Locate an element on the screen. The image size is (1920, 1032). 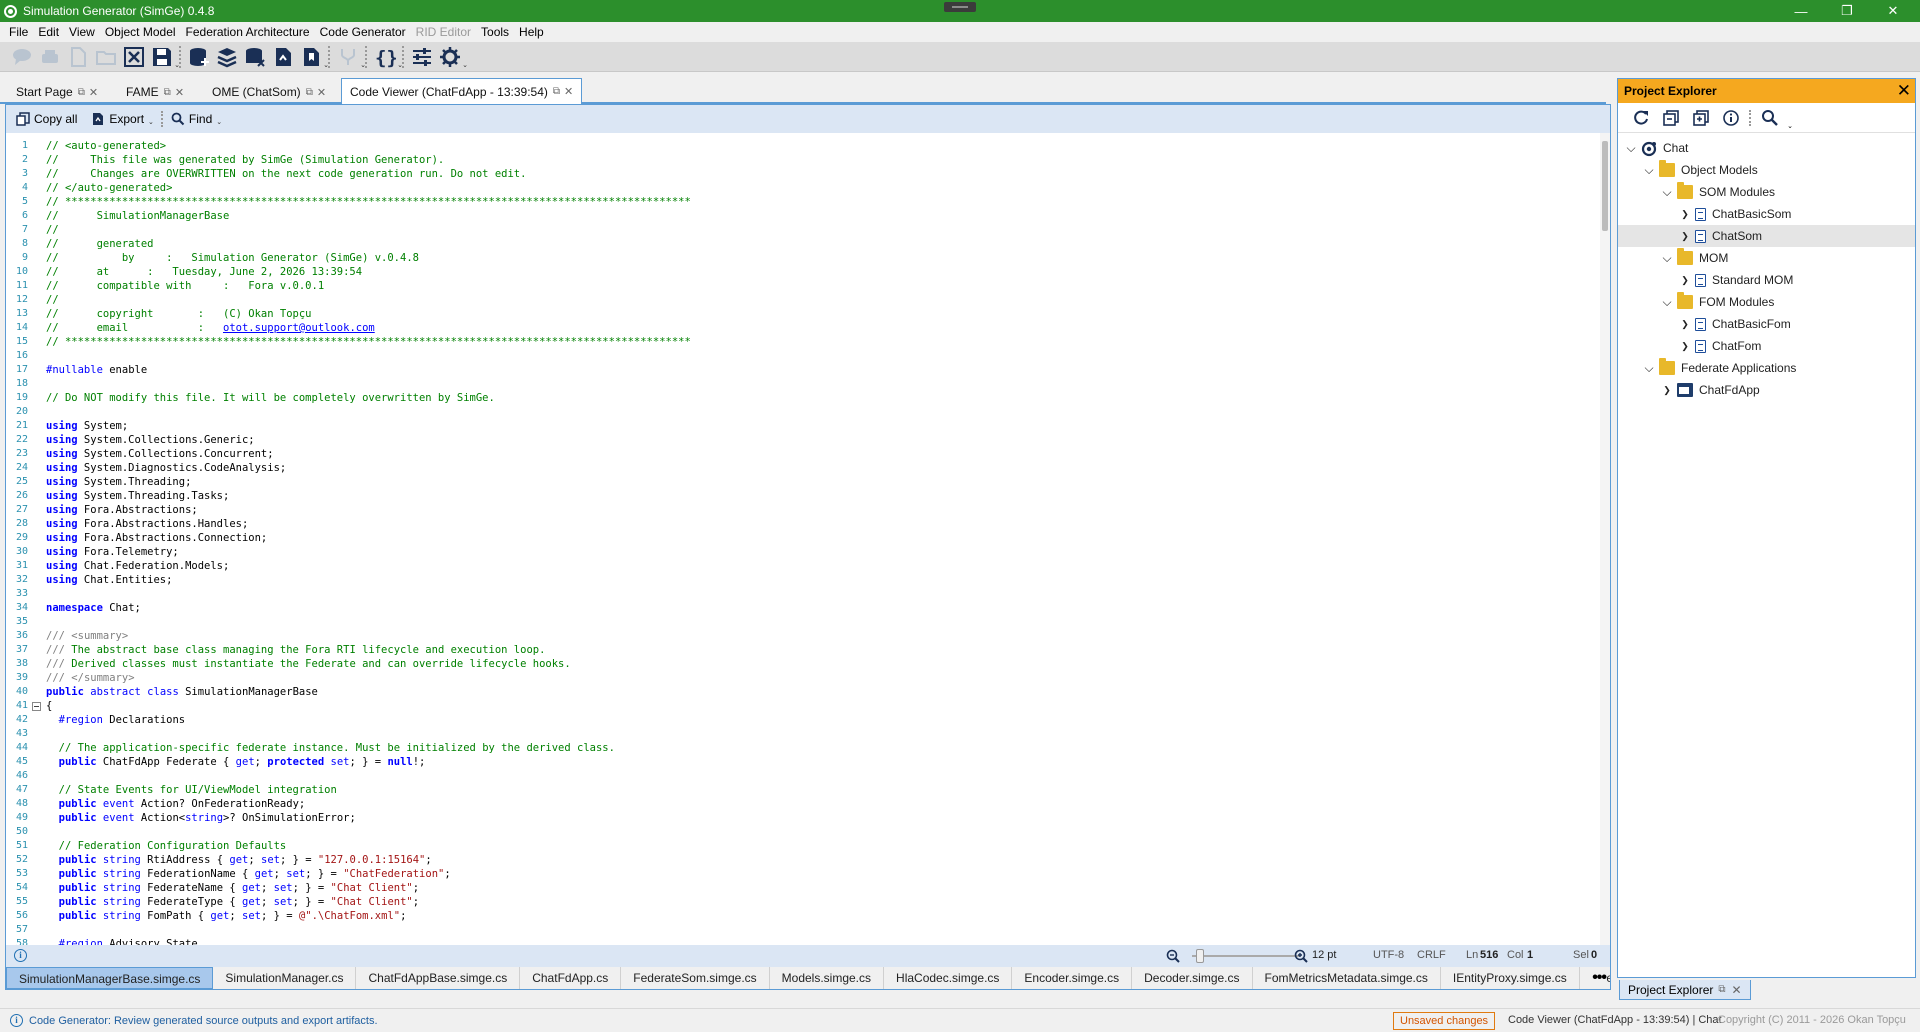
export-dropdown-icon: ⌄ is located at coordinates (151, 122).